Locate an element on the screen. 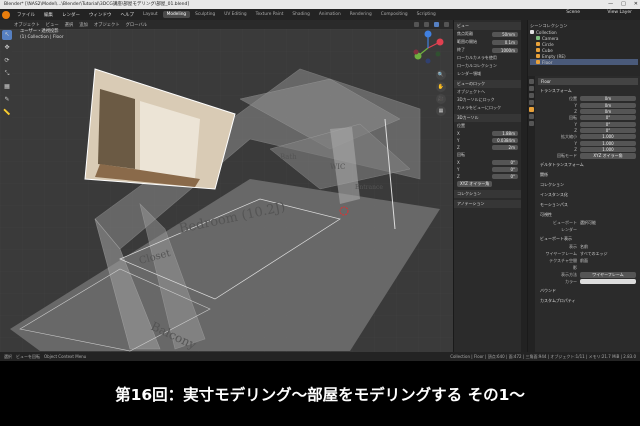 The width and height of the screenshot is (640, 426). rotation-x-field: 0° is located at coordinates (608, 117).